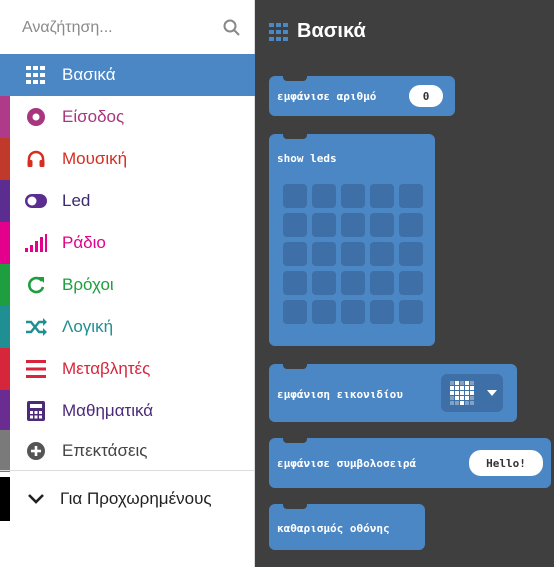 The image size is (554, 567). Describe the element at coordinates (127, 327) in the screenshot. I see `category-logic: Λογική` at that location.